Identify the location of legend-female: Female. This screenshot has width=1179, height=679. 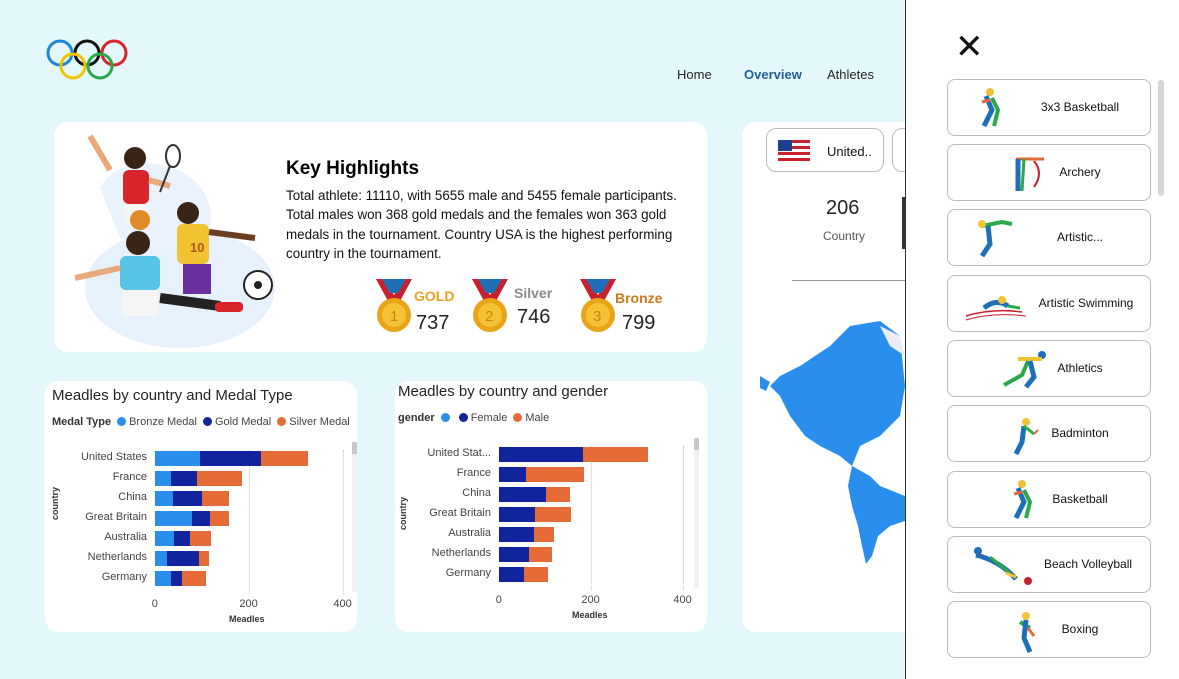
(489, 418).